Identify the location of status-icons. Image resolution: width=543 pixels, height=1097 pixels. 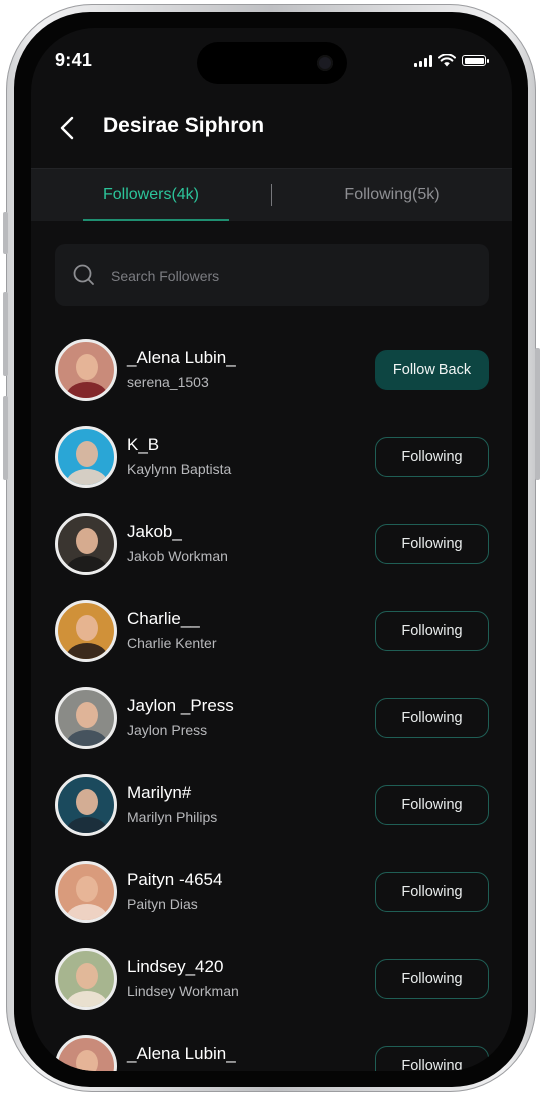
(451, 60).